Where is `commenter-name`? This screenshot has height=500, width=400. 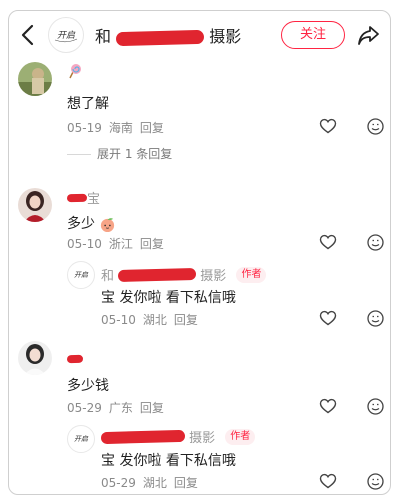
commenter-name is located at coordinates (75, 360).